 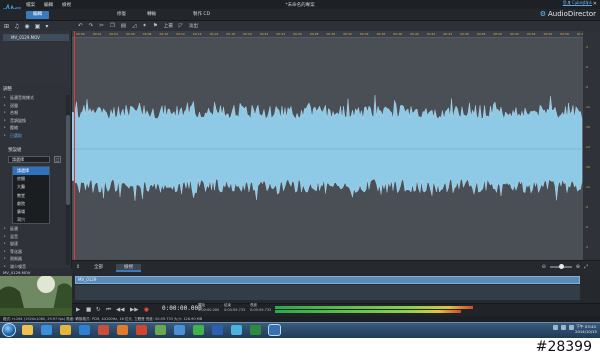 What do you see at coordinates (577, 3) in the screenshot?
I see `signin-link: 登入 CyberLink` at bounding box center [577, 3].